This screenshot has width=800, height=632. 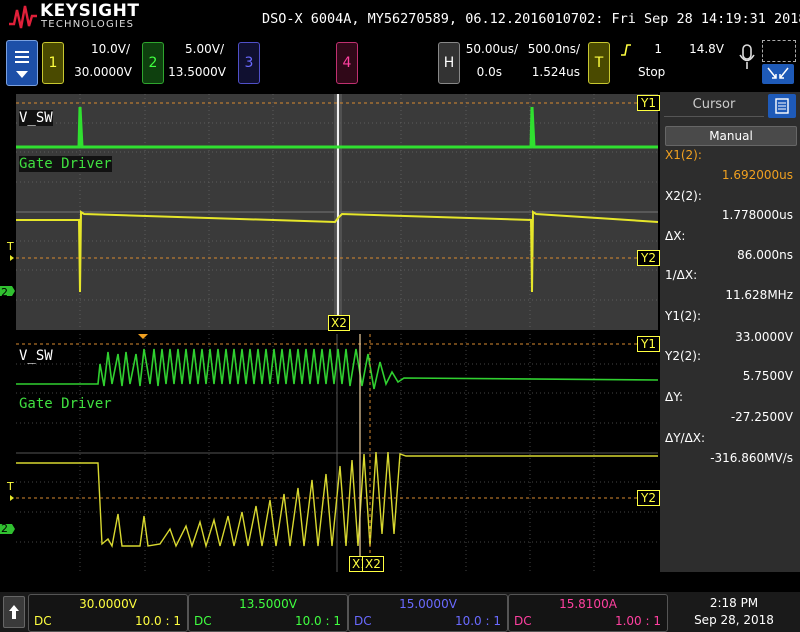 I want to click on channel-4-button: 4, so click(x=347, y=63).